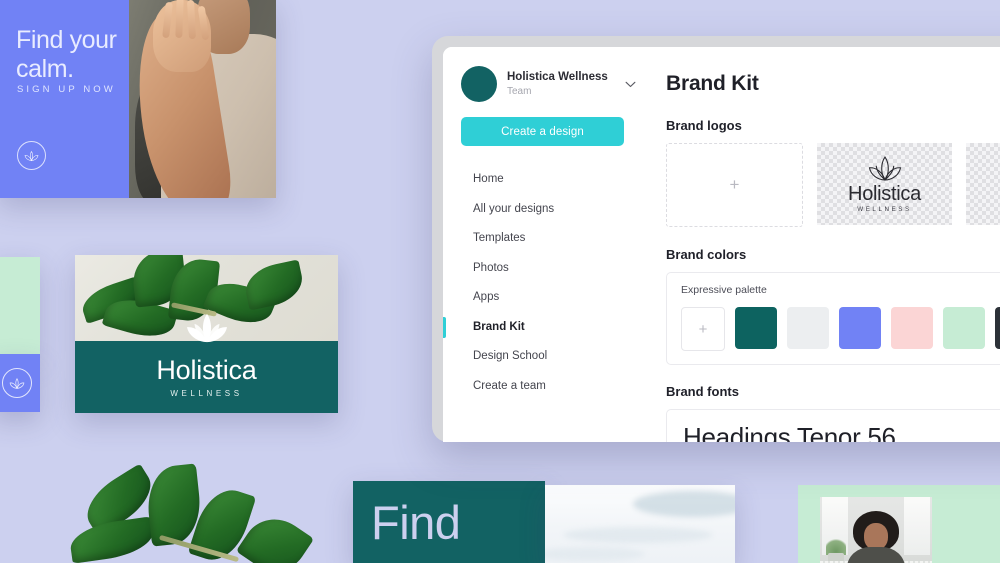 Image resolution: width=1000 pixels, height=563 pixels. I want to click on poster-photo, so click(202, 99).